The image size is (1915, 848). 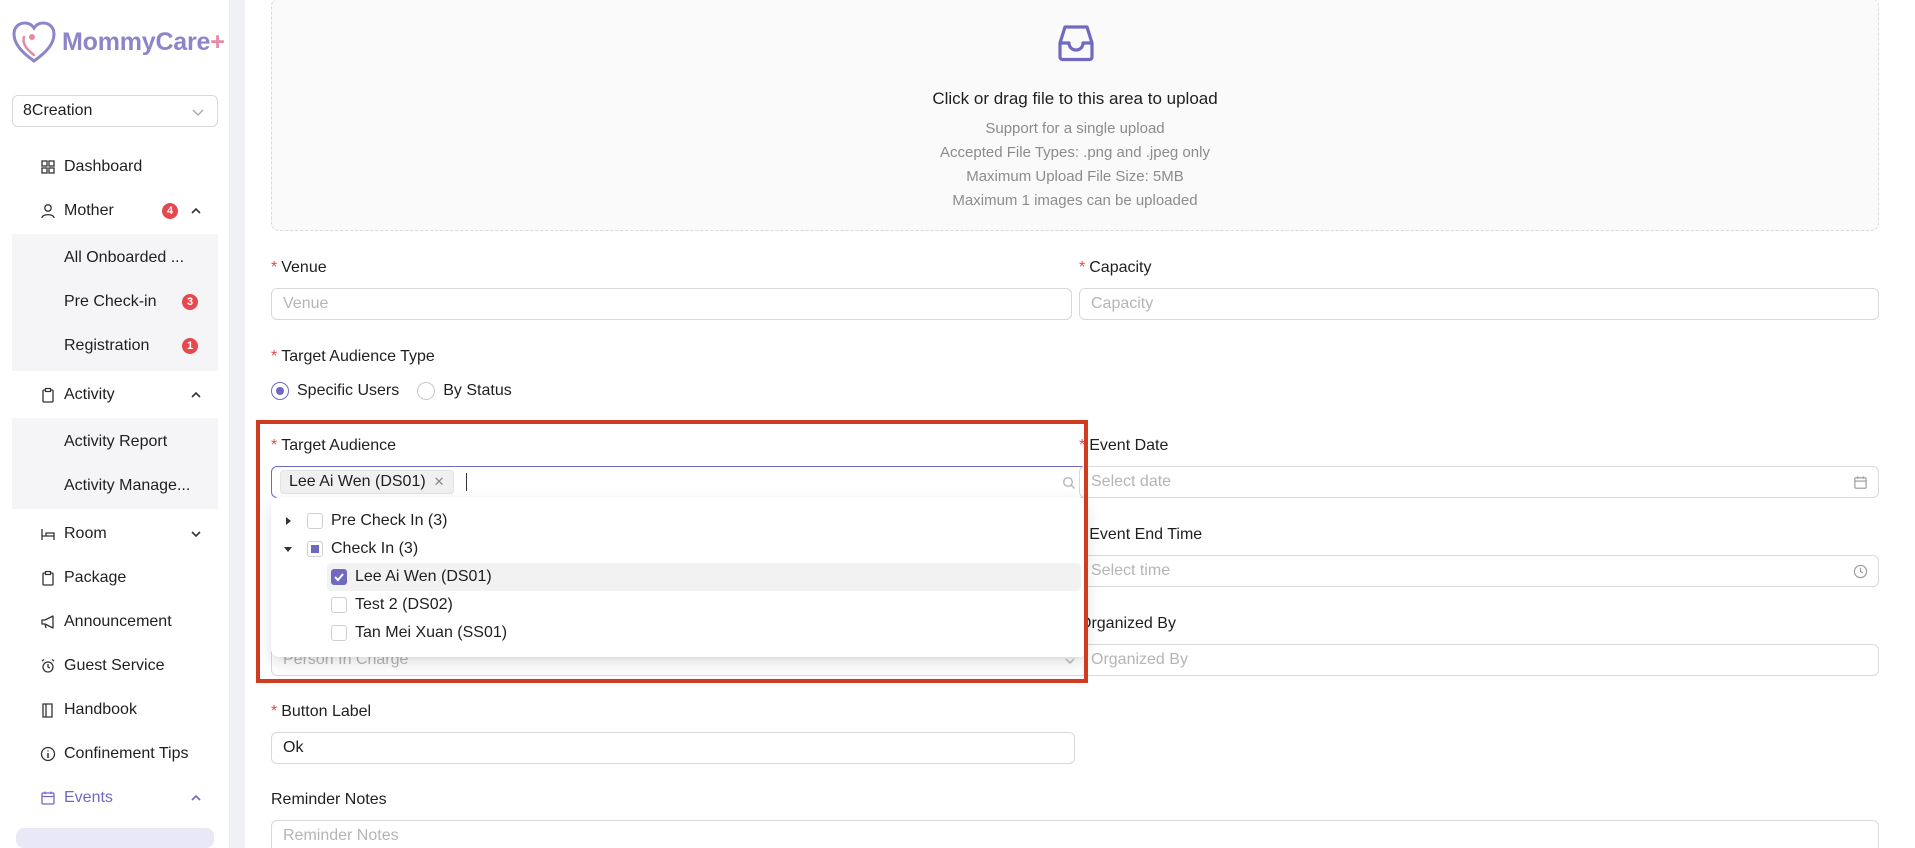 What do you see at coordinates (34, 42) in the screenshot?
I see `heart-logo-icon` at bounding box center [34, 42].